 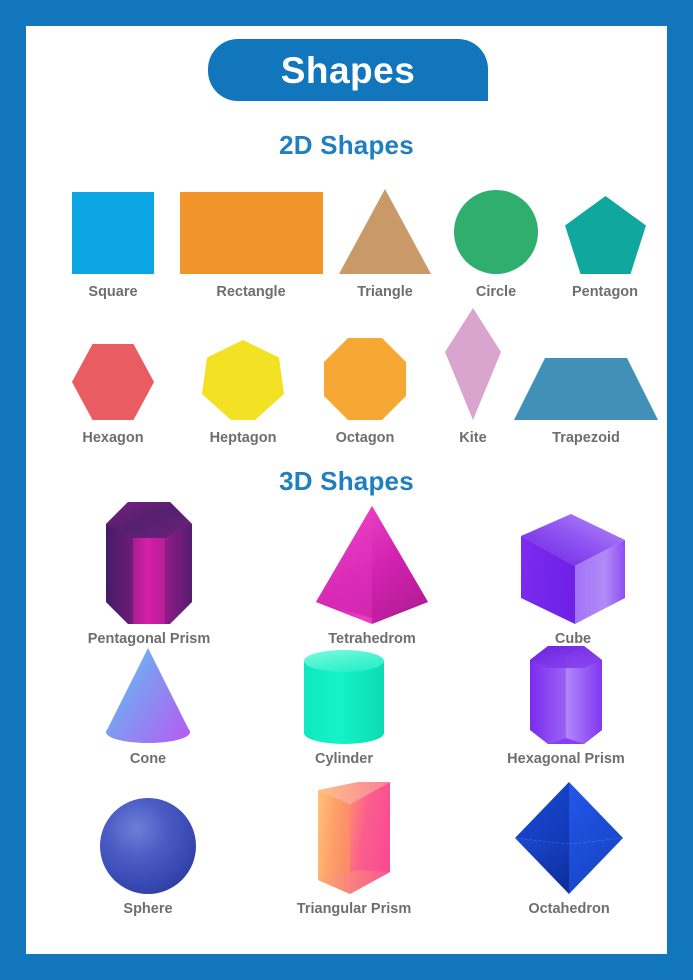 I want to click on shape-cell-triangle: Triangle, so click(x=385, y=237).